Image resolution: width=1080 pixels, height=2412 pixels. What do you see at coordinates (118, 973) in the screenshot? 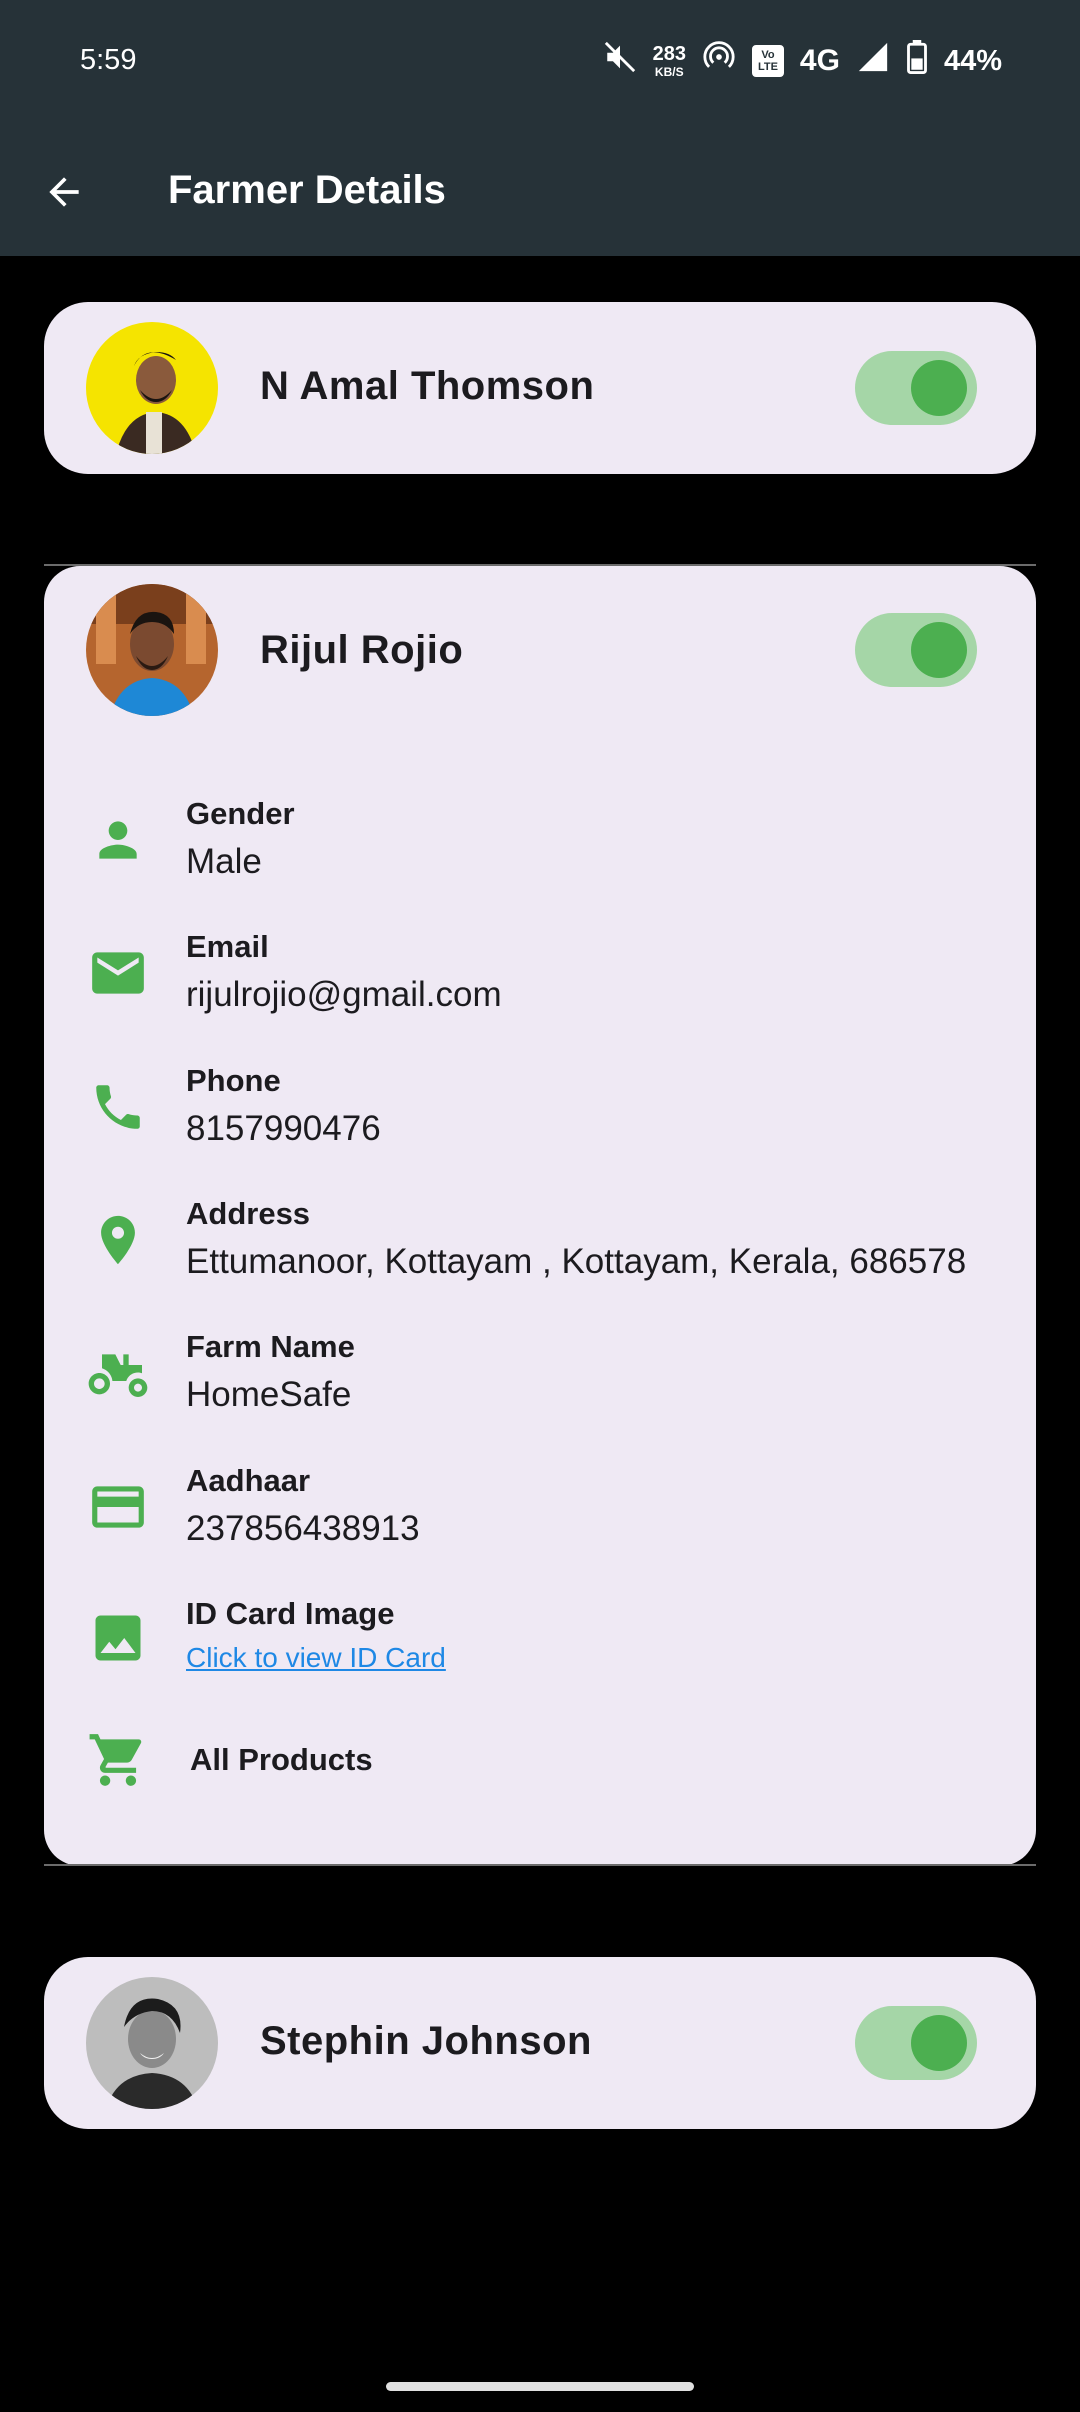
I see `email-icon` at bounding box center [118, 973].